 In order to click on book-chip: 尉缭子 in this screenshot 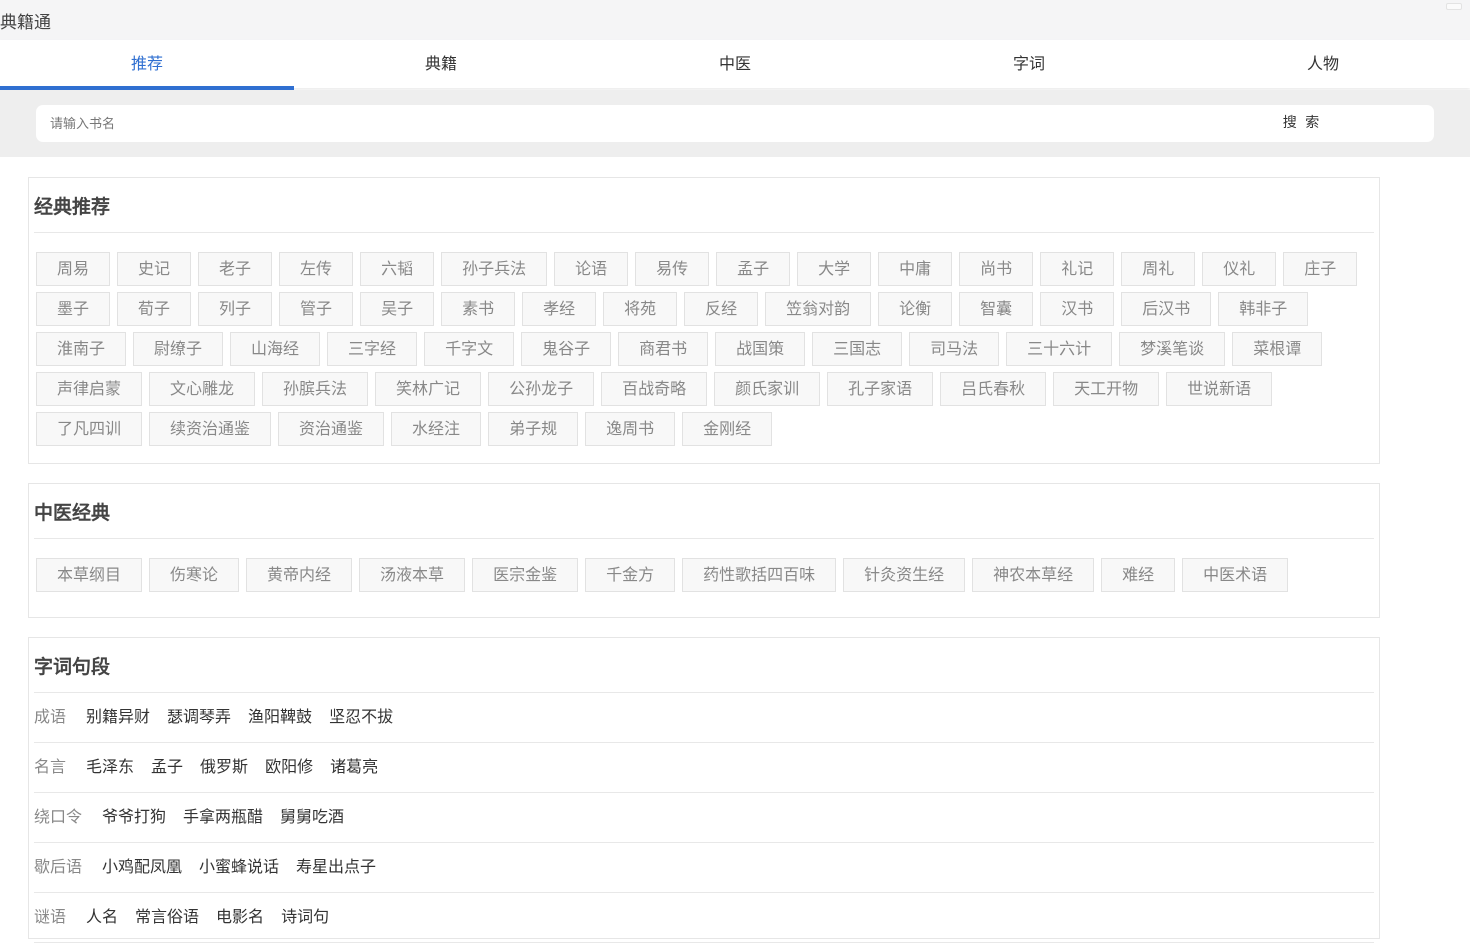, I will do `click(178, 349)`.